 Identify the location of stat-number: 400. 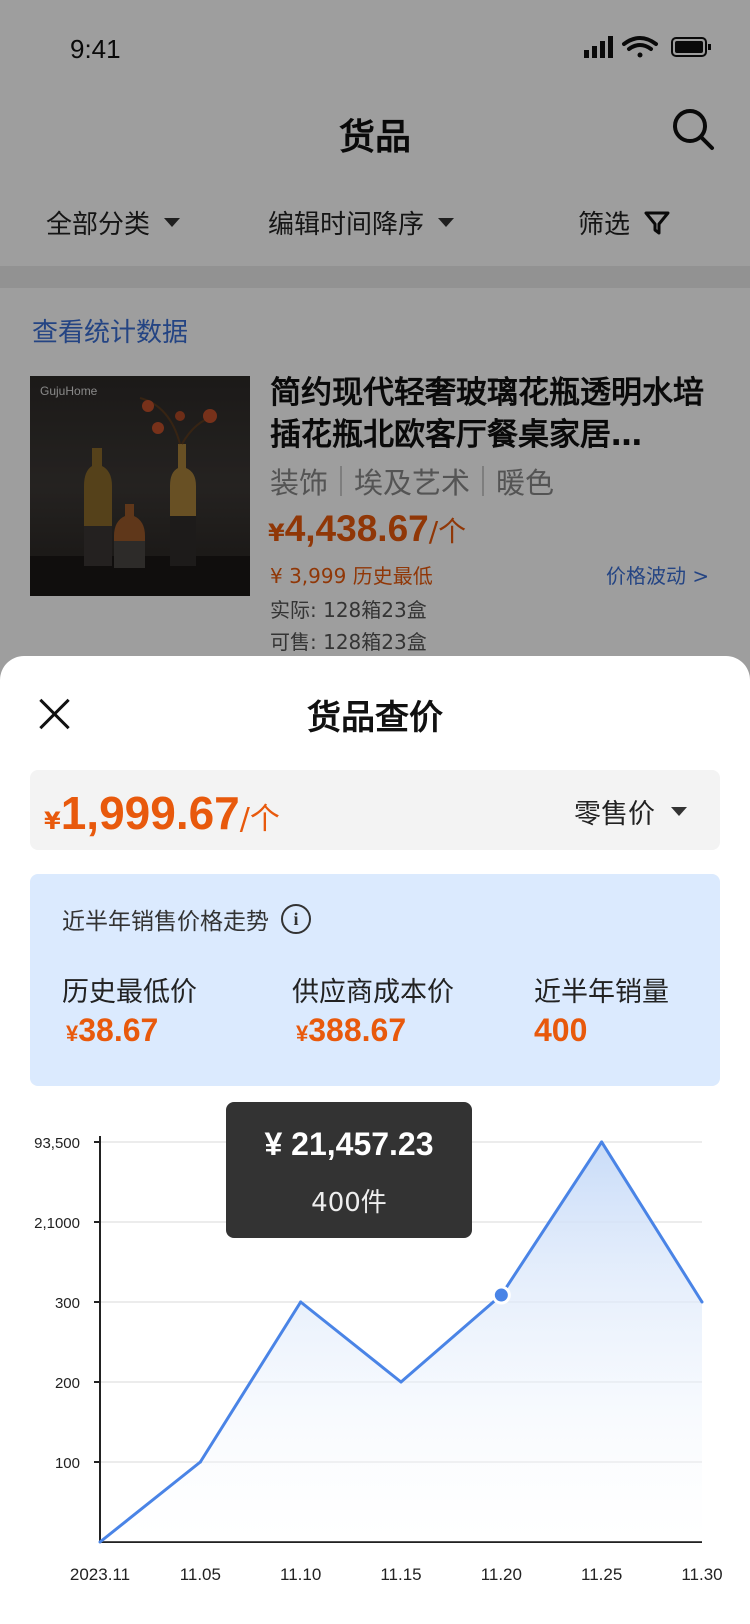
(561, 1030).